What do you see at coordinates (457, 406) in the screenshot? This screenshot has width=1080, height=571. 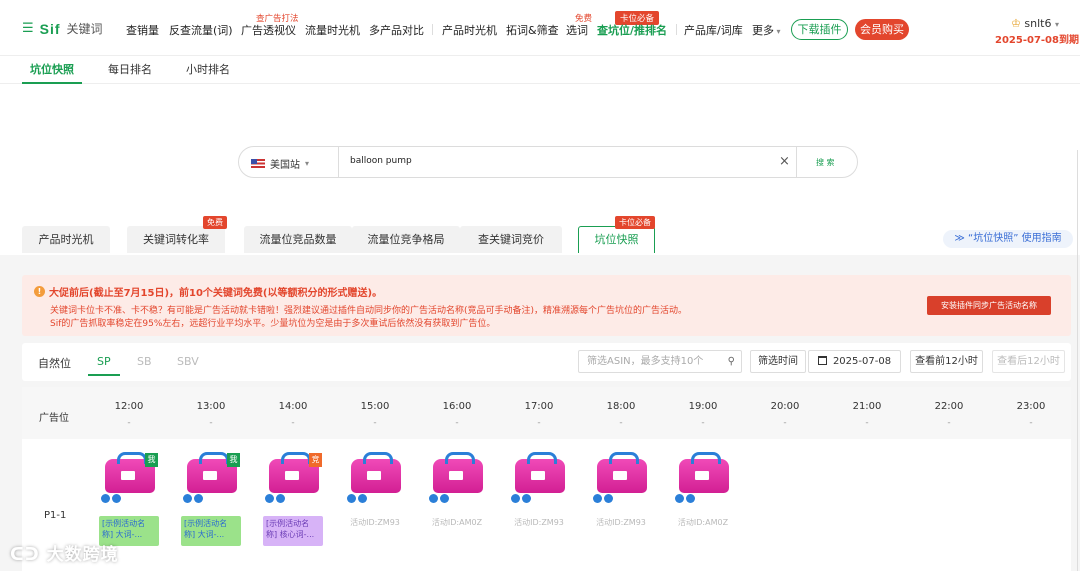 I see `hour-label: 16:00` at bounding box center [457, 406].